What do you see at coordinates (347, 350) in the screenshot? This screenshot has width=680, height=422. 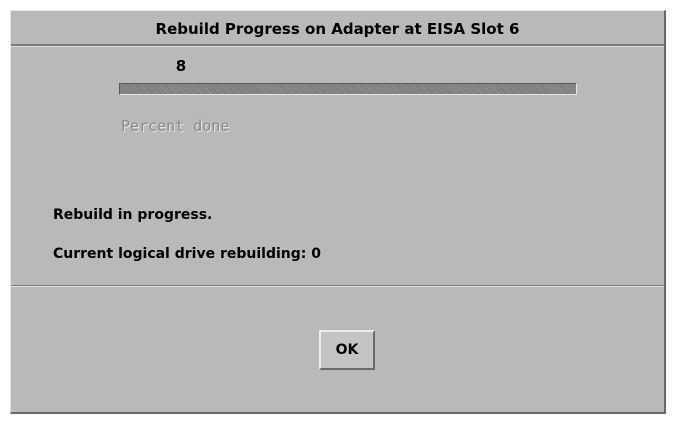 I see `ok-button: OK` at bounding box center [347, 350].